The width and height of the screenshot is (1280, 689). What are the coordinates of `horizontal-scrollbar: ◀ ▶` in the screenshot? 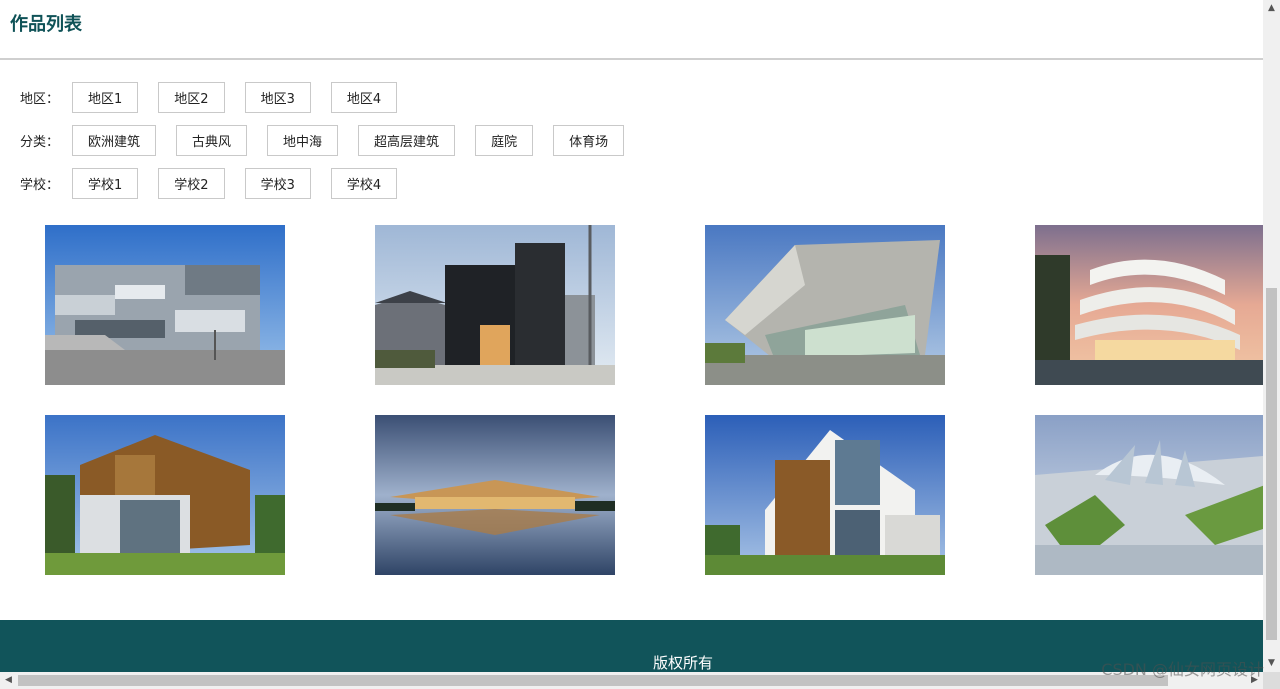 It's located at (631, 680).